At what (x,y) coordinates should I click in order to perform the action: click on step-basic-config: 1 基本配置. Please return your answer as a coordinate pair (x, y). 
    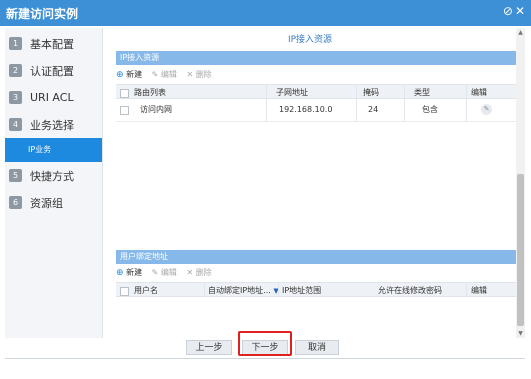
    Looking at the image, I should click on (53, 43).